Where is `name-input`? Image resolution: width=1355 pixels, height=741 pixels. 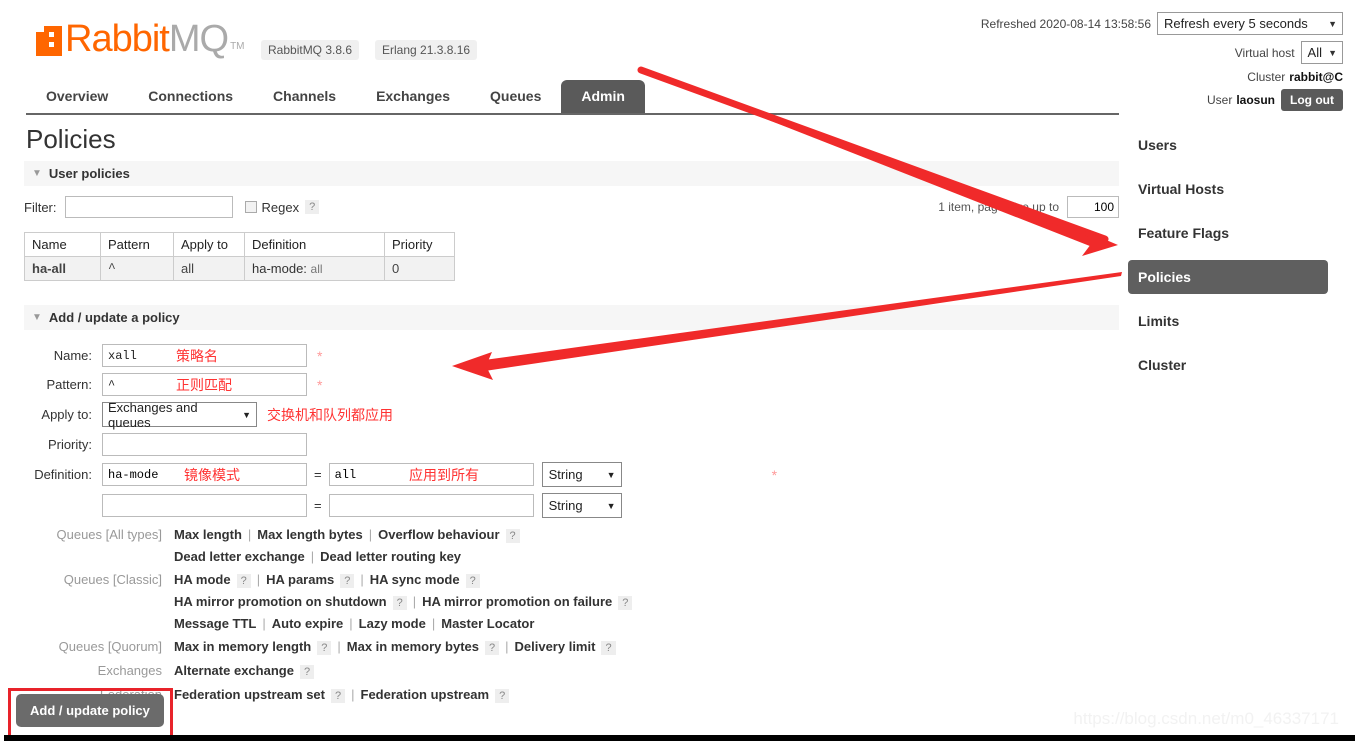
name-input is located at coordinates (204, 355).